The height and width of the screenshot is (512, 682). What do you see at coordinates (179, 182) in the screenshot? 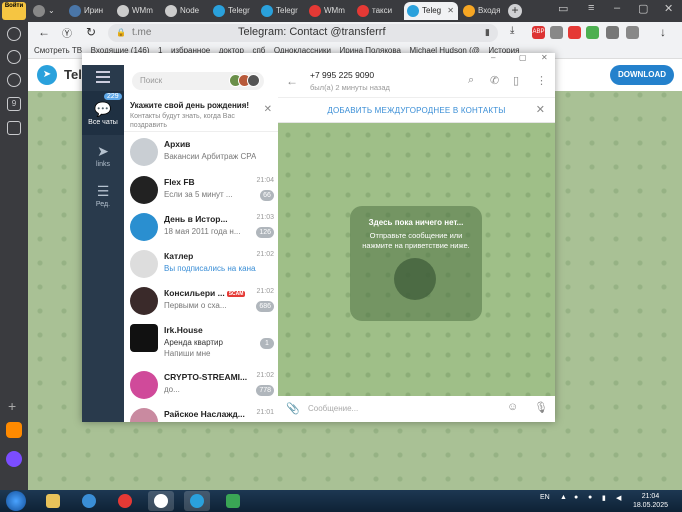
I see `chat-name: Flex FB` at bounding box center [179, 182].